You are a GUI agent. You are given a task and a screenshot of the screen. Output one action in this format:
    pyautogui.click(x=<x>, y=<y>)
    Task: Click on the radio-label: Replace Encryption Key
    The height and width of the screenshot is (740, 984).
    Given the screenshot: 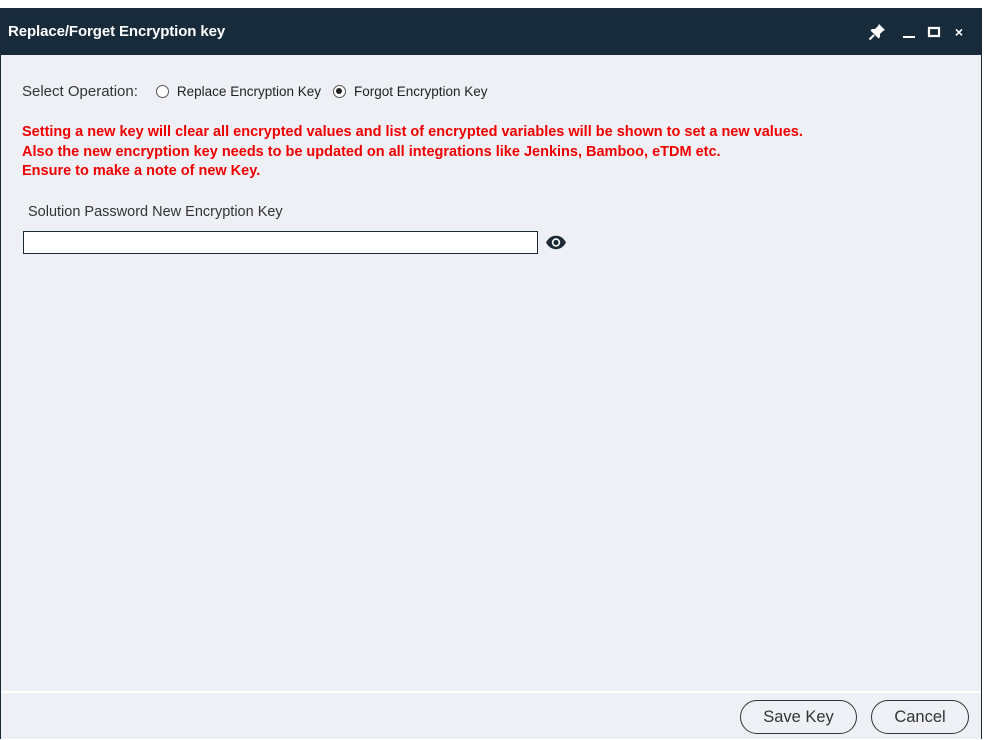 What is the action you would take?
    pyautogui.click(x=248, y=91)
    